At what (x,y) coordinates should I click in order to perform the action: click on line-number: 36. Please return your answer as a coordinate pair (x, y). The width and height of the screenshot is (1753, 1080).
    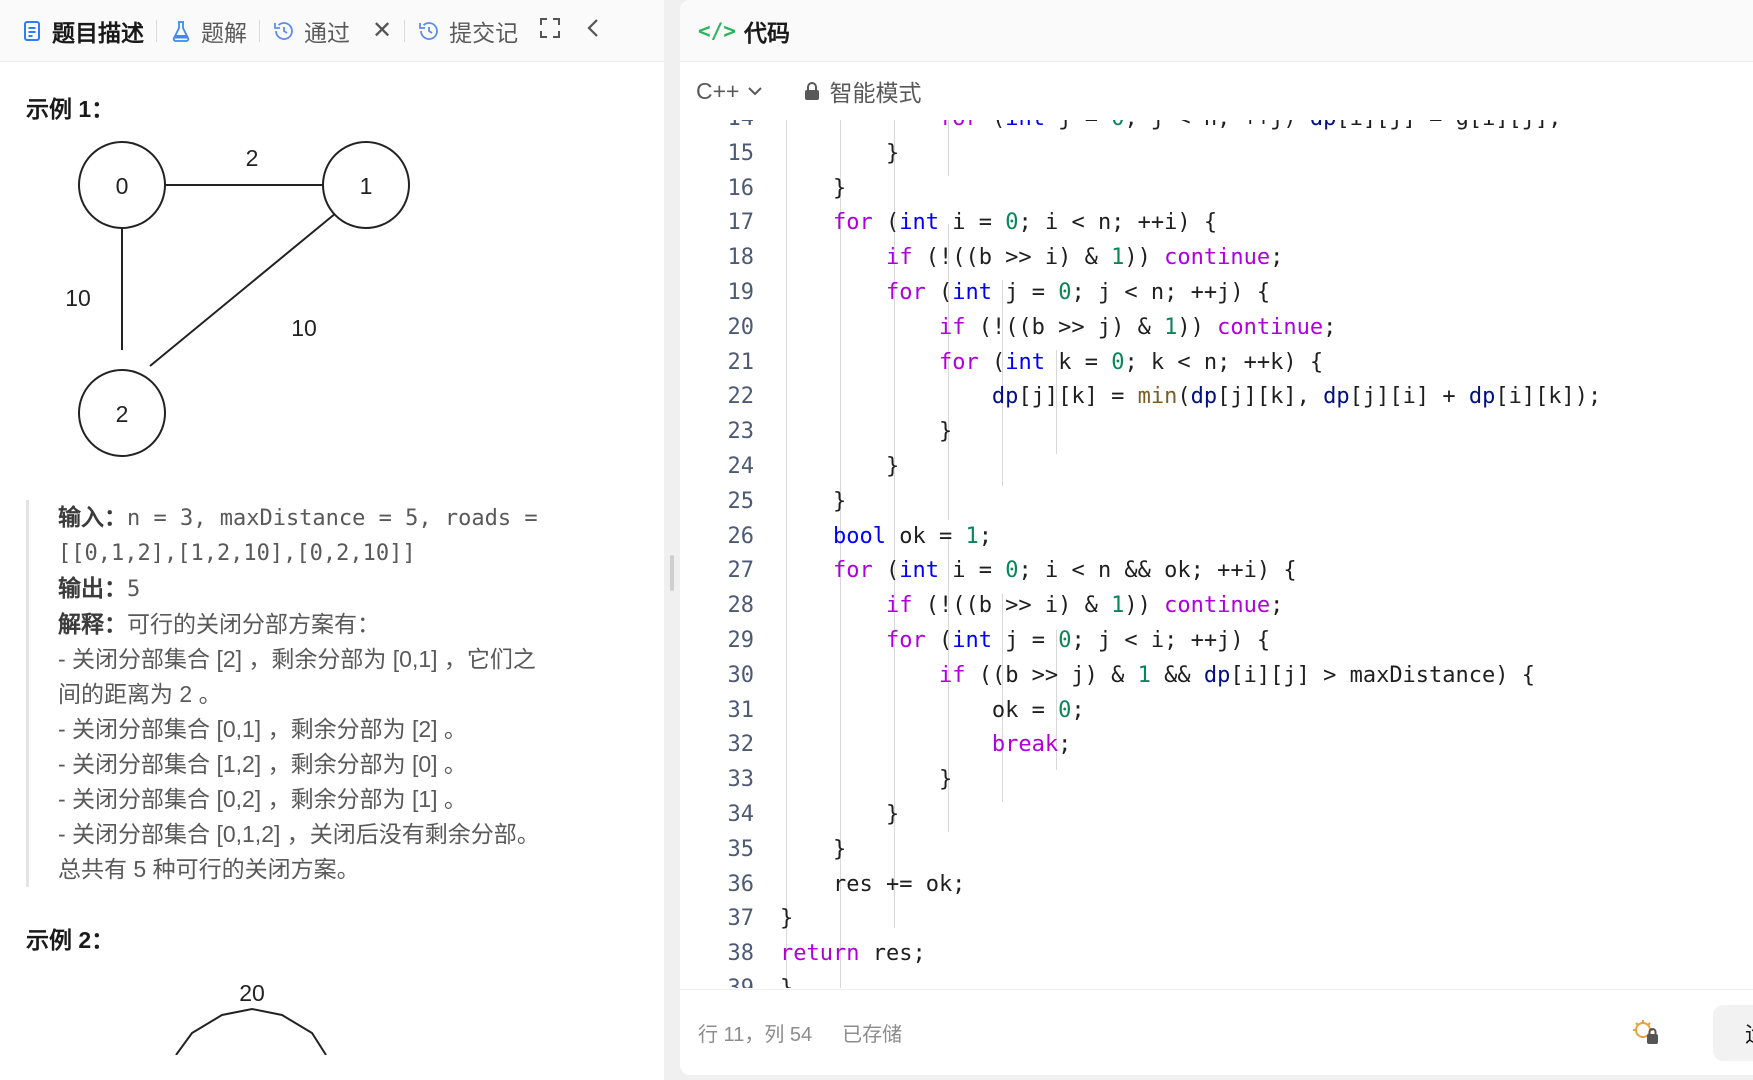
    Looking at the image, I should click on (741, 884).